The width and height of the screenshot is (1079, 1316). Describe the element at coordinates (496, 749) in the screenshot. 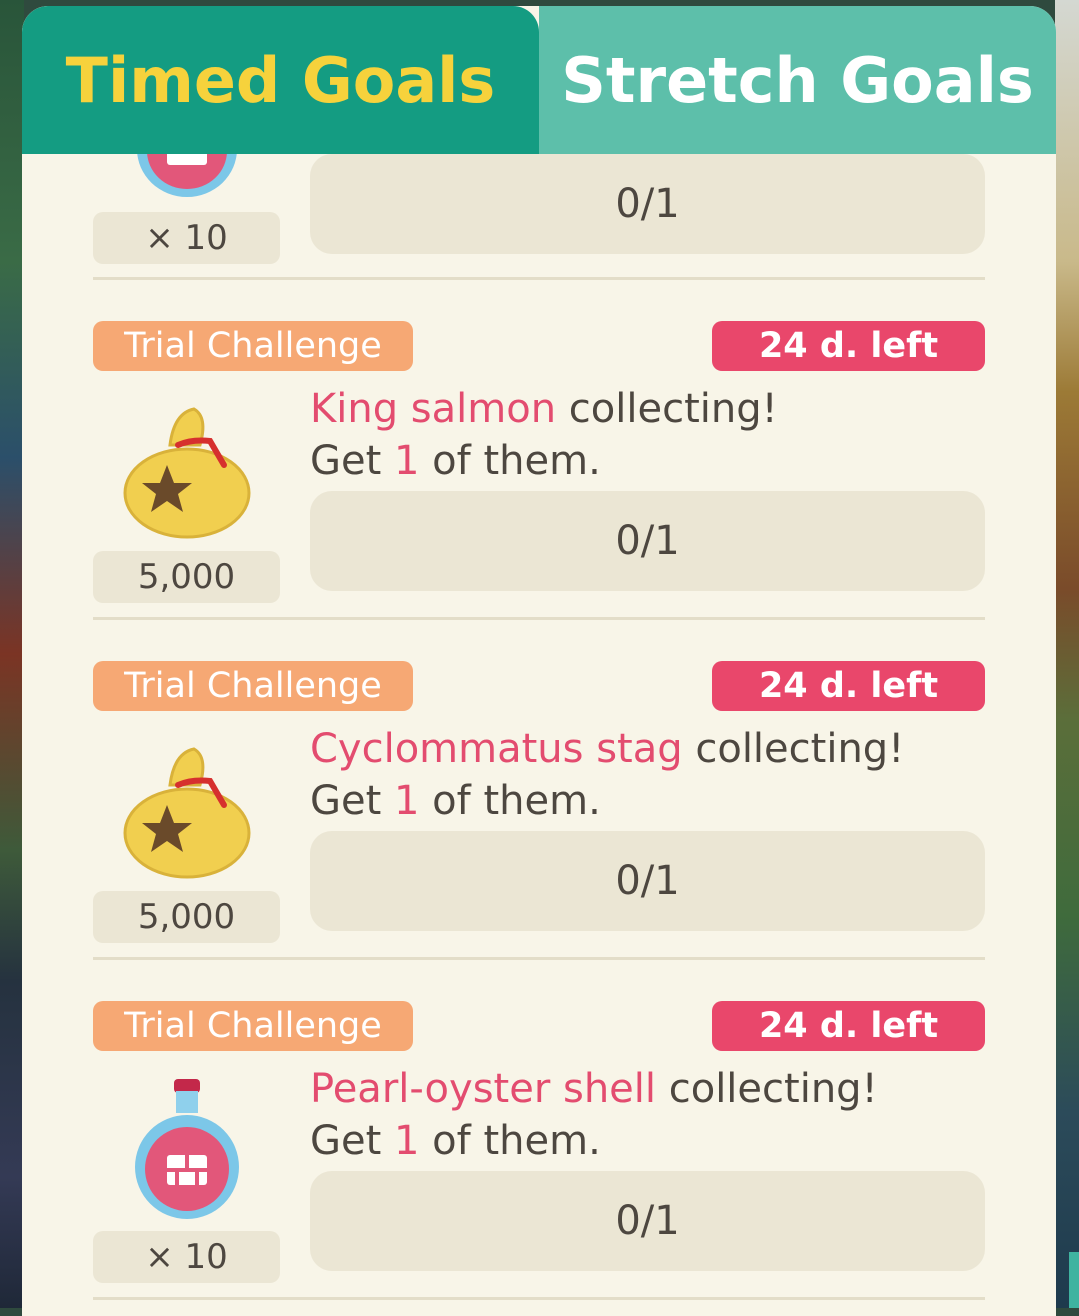

I see `goal-target: Cyclommatus stag` at that location.